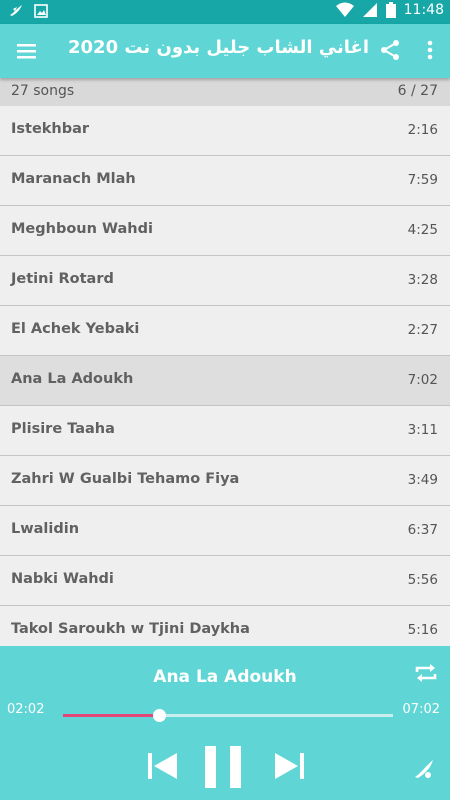 The height and width of the screenshot is (800, 450). I want to click on now-playing-title: Ana La Adoukh, so click(225, 677).